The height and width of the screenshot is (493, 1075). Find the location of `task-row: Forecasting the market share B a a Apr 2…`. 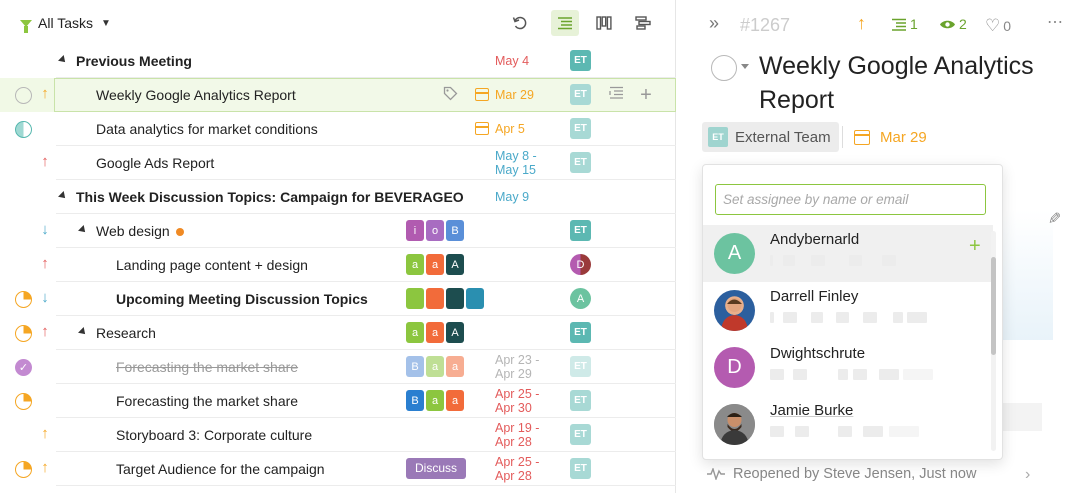

task-row: Forecasting the market share B a a Apr 2… is located at coordinates (338, 401).